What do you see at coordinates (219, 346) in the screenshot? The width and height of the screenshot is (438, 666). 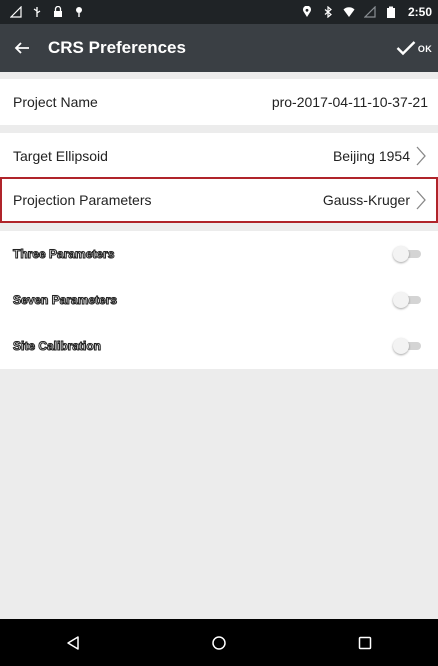 I see `site-calibration-row: Site Calibration` at bounding box center [219, 346].